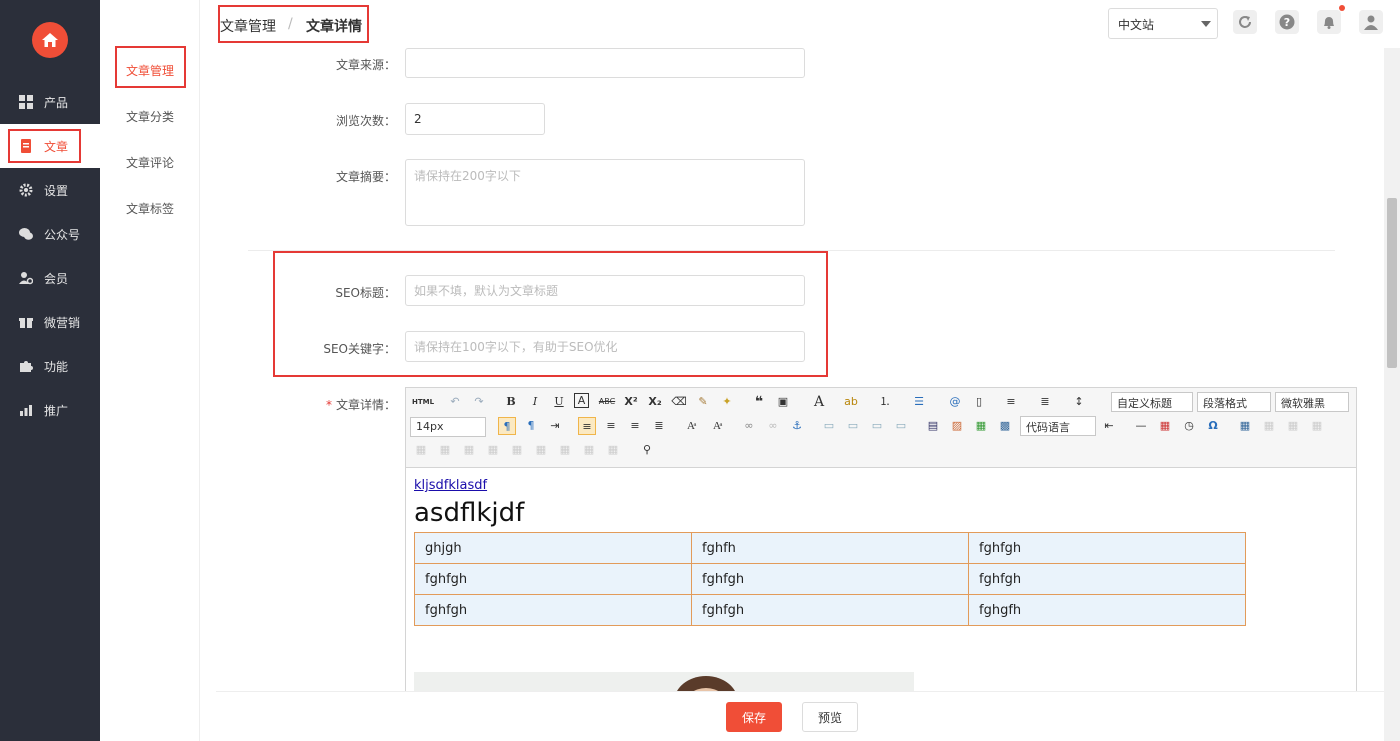 Image resolution: width=1400 pixels, height=741 pixels. What do you see at coordinates (773, 426) in the screenshot?
I see `unlink-icon: ∞` at bounding box center [773, 426].